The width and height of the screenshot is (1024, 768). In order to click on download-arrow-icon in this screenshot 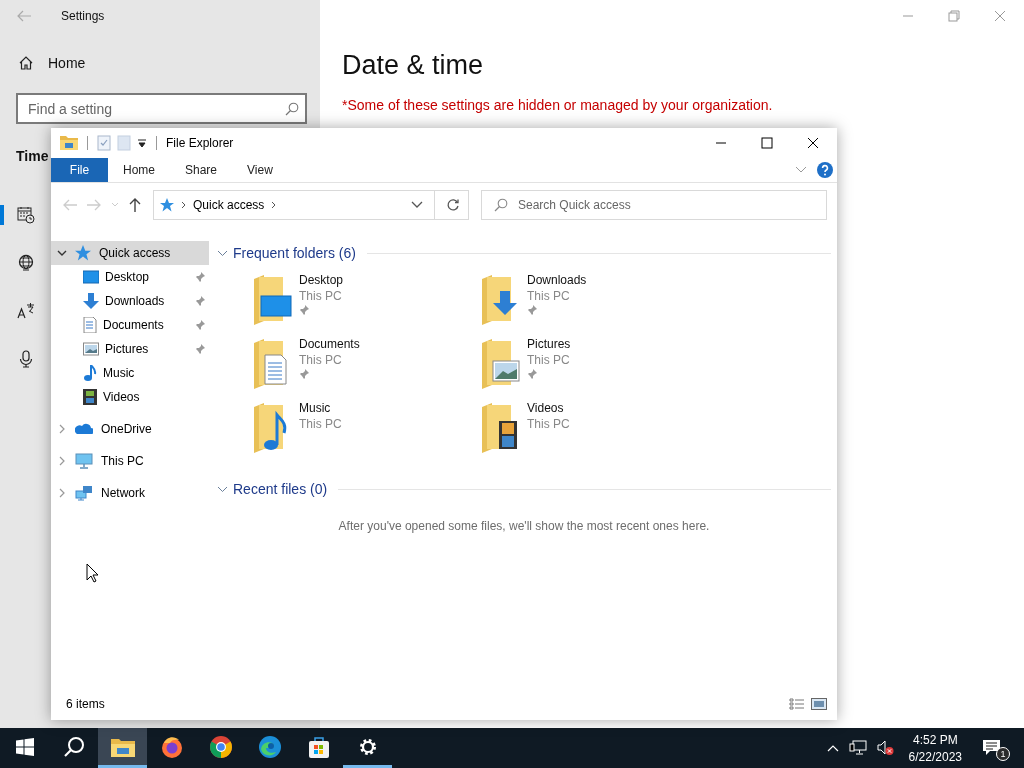, I will do `click(91, 301)`.